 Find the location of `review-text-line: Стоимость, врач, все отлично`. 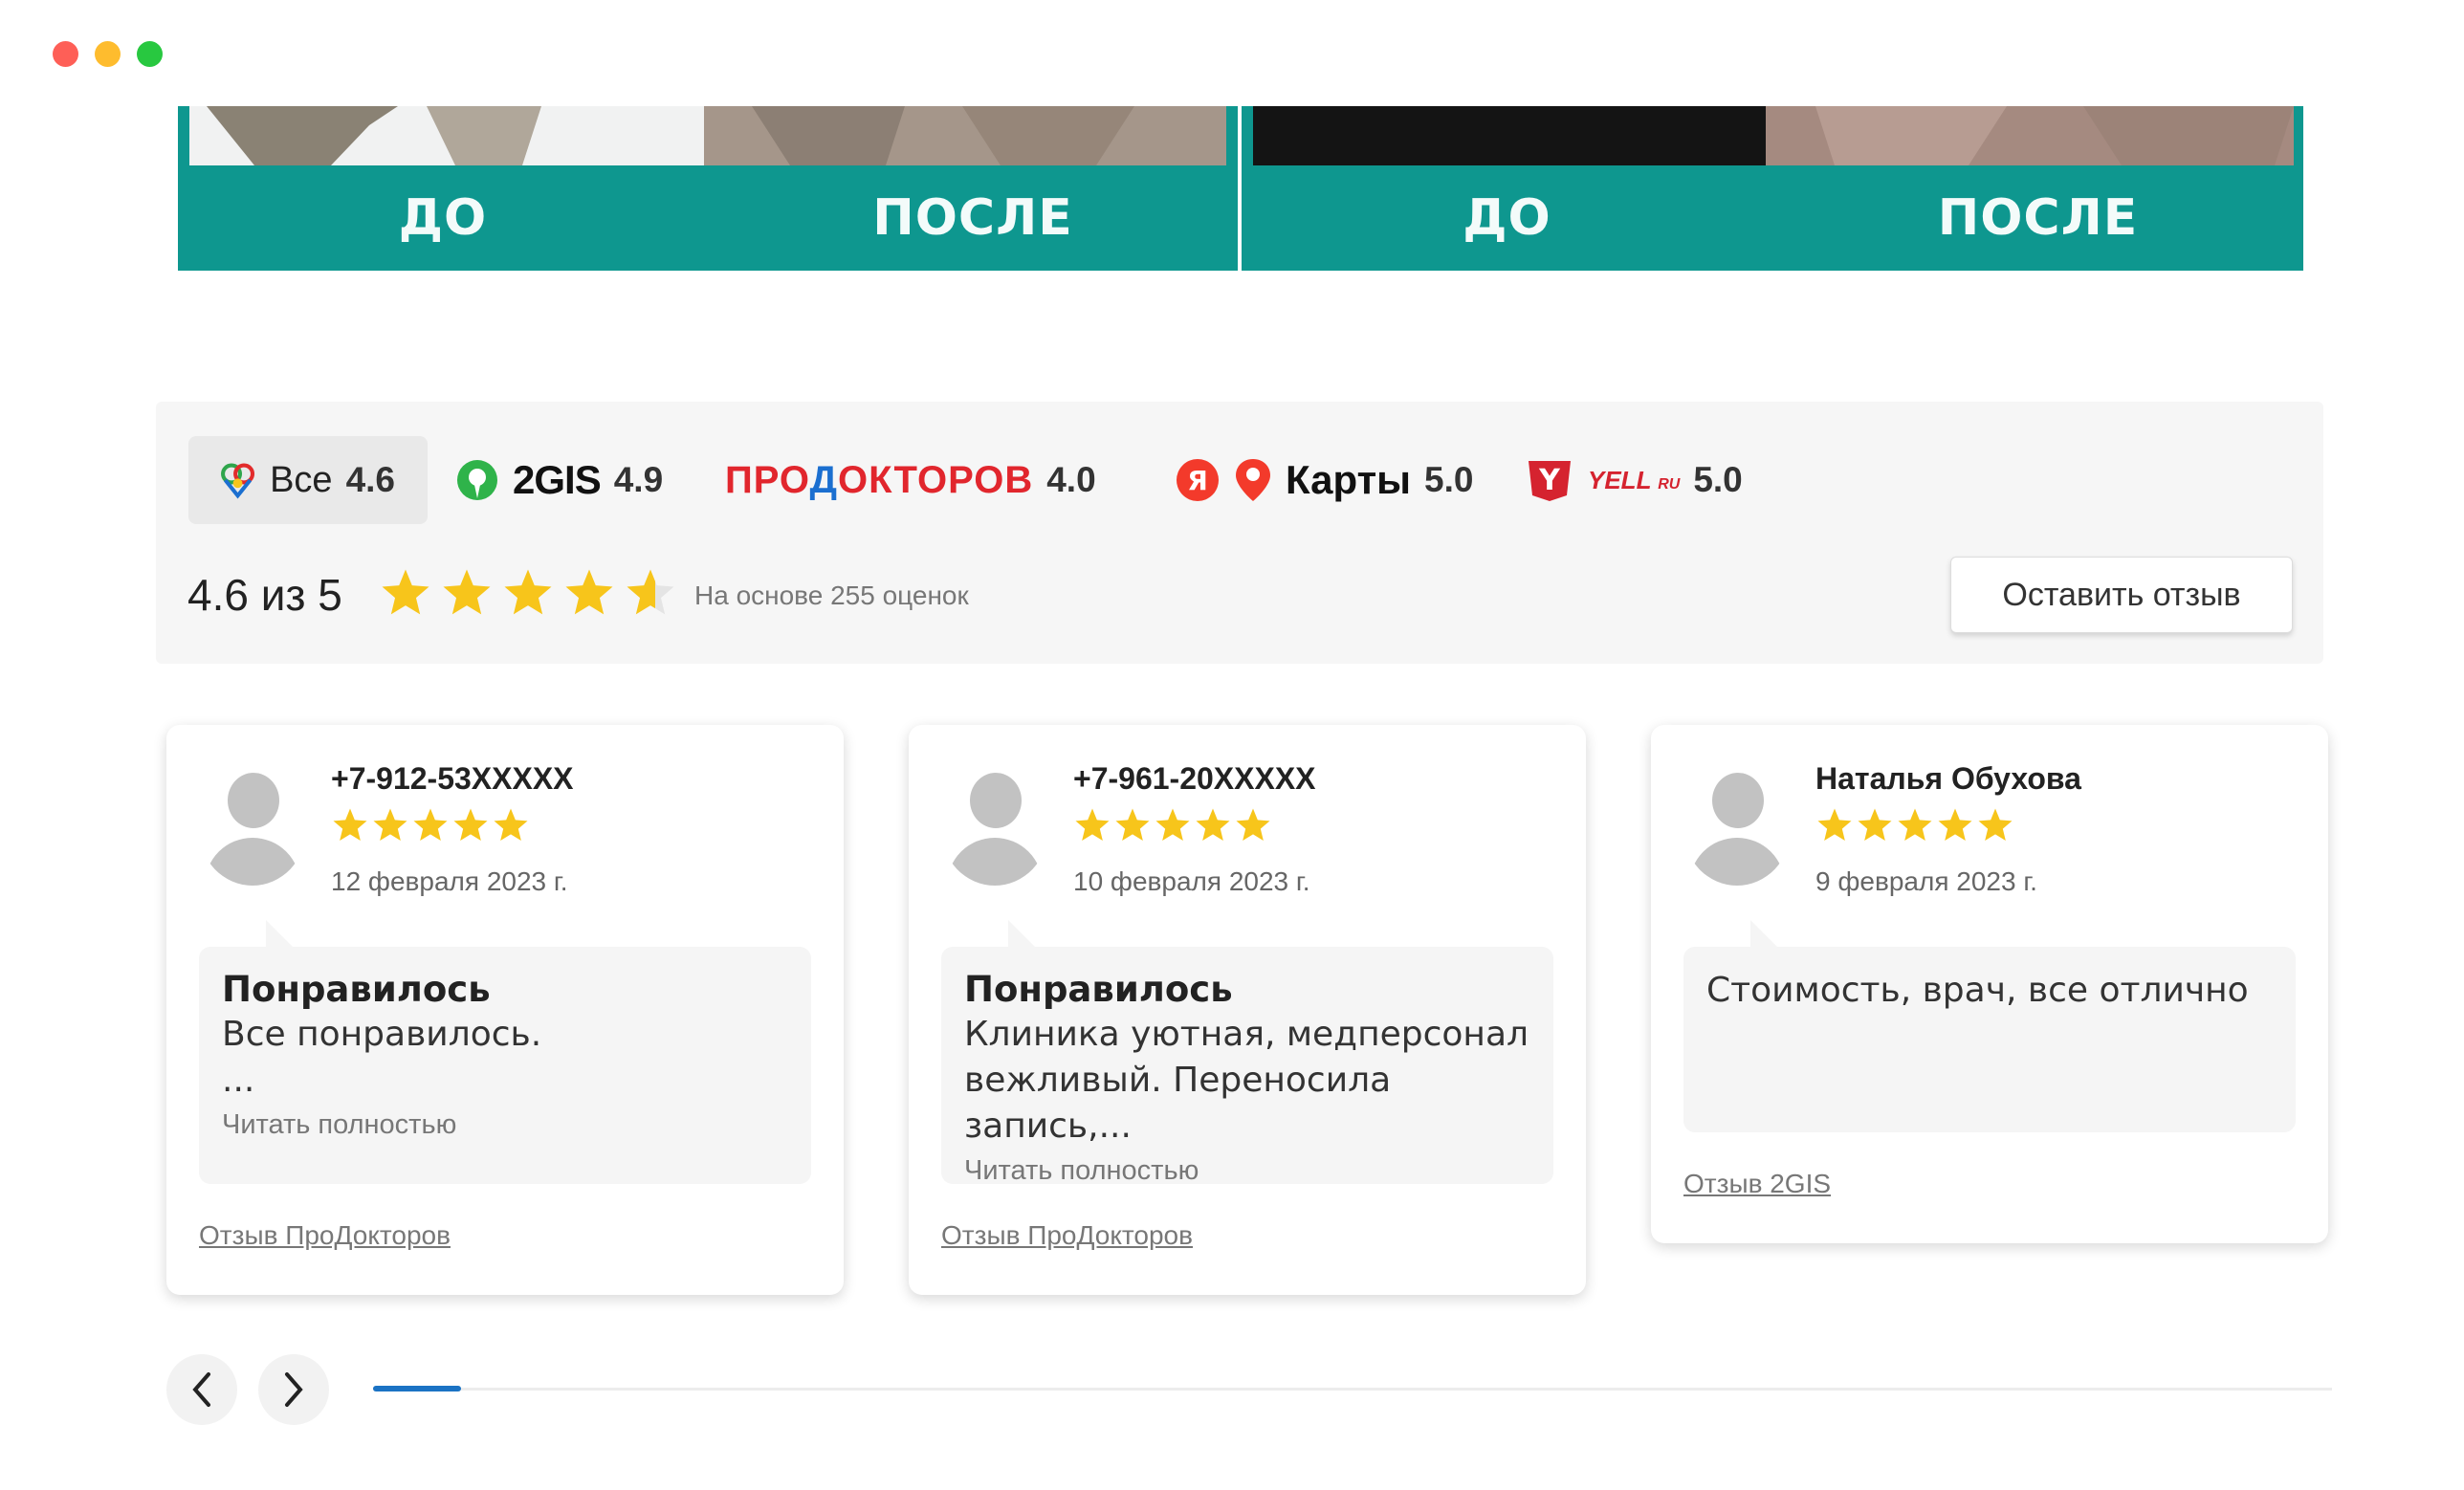

review-text-line: Стоимость, врач, все отлично is located at coordinates (1977, 991).